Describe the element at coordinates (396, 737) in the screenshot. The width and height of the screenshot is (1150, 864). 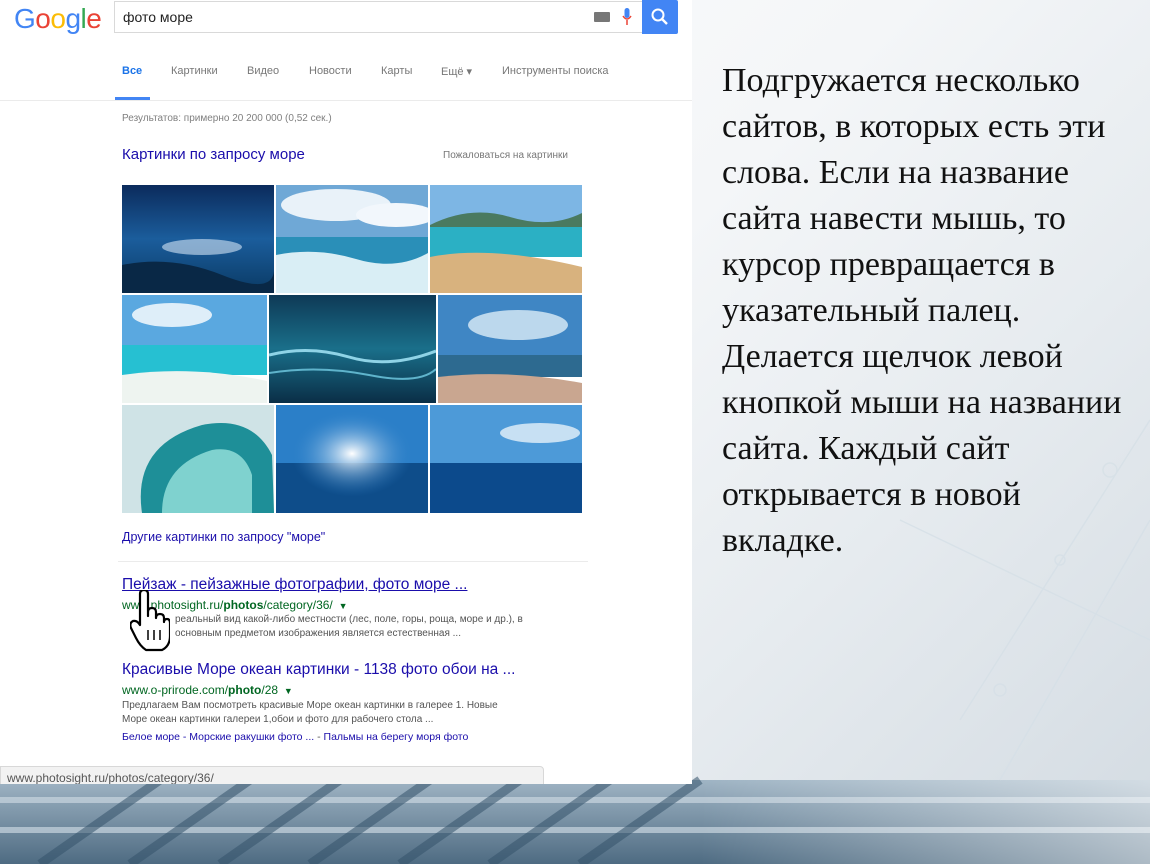
I see `sitelink-palms: Пальмы на берегу моря фото` at that location.